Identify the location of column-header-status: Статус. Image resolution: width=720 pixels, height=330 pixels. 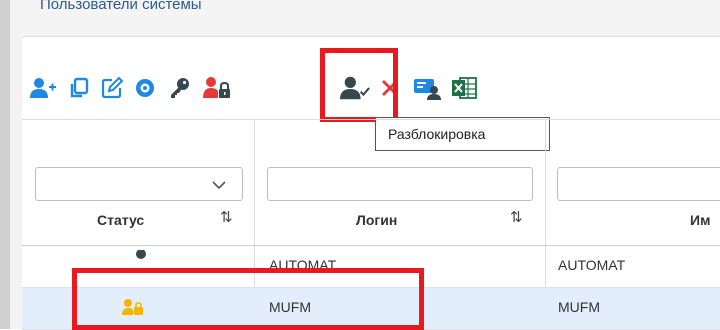
(120, 220).